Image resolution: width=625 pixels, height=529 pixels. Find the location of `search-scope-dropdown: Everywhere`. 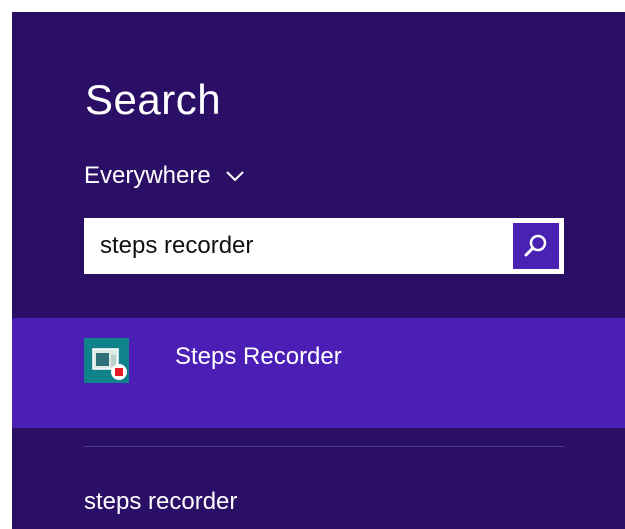

search-scope-dropdown: Everywhere is located at coordinates (164, 176).